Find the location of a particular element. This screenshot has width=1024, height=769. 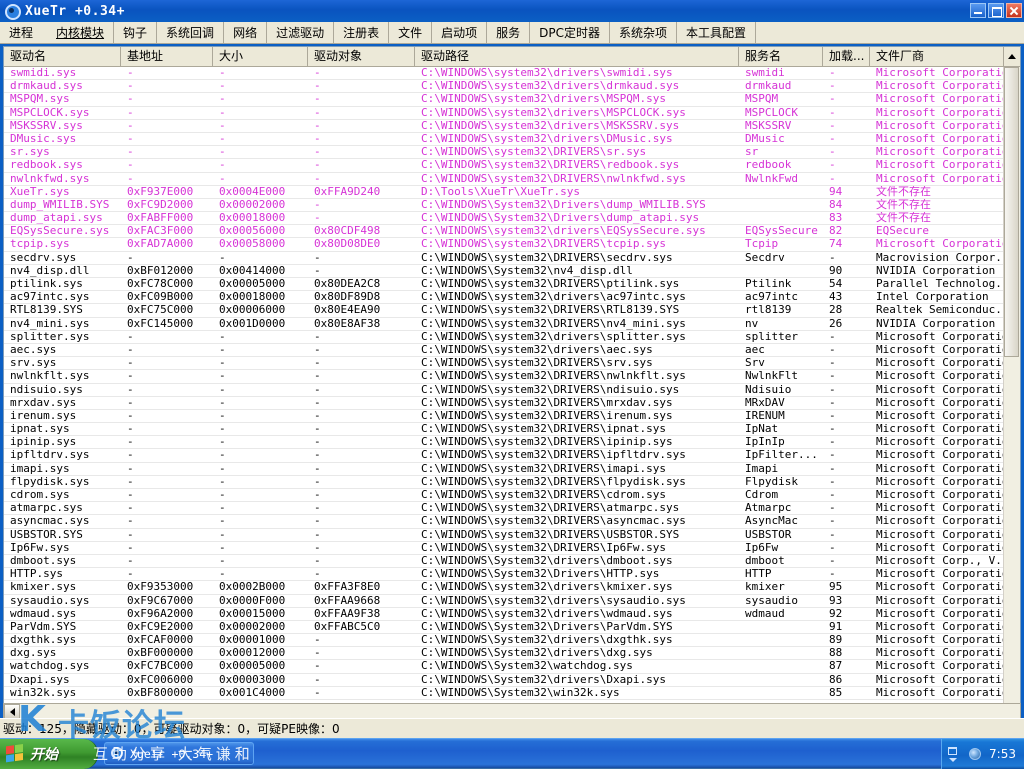

tab-kernel-modules: 内核模块 is located at coordinates (81, 32).